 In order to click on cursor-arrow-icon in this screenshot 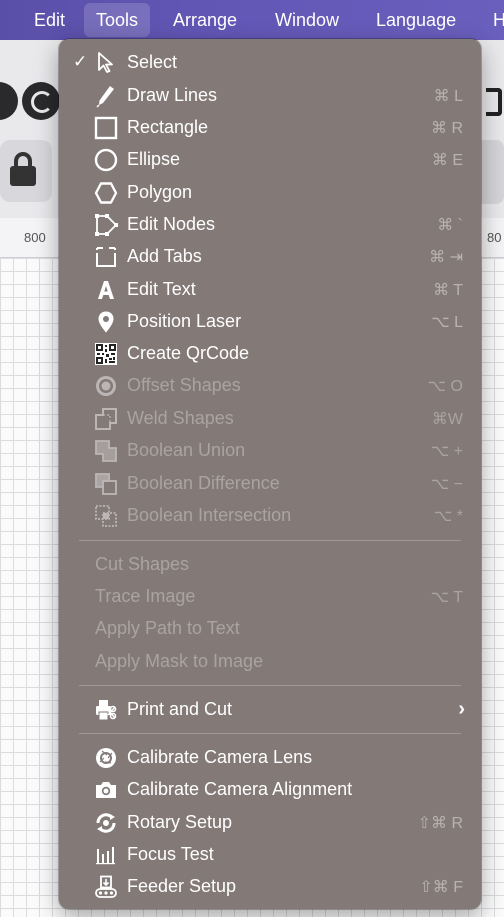, I will do `click(106, 63)`.